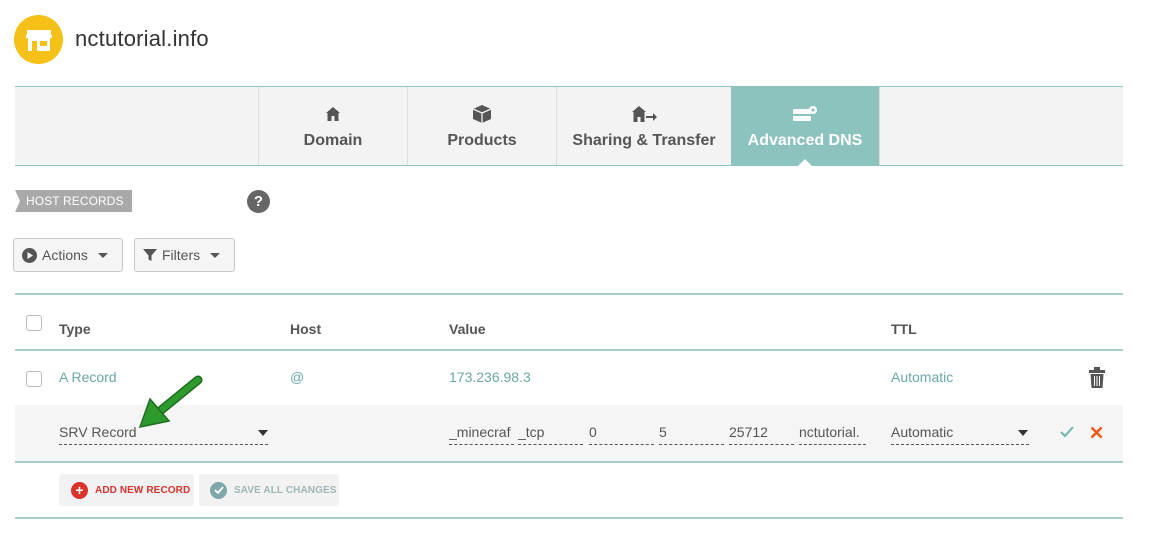 The height and width of the screenshot is (537, 1153). What do you see at coordinates (73, 201) in the screenshot?
I see `section-label: HOST RECORDS` at bounding box center [73, 201].